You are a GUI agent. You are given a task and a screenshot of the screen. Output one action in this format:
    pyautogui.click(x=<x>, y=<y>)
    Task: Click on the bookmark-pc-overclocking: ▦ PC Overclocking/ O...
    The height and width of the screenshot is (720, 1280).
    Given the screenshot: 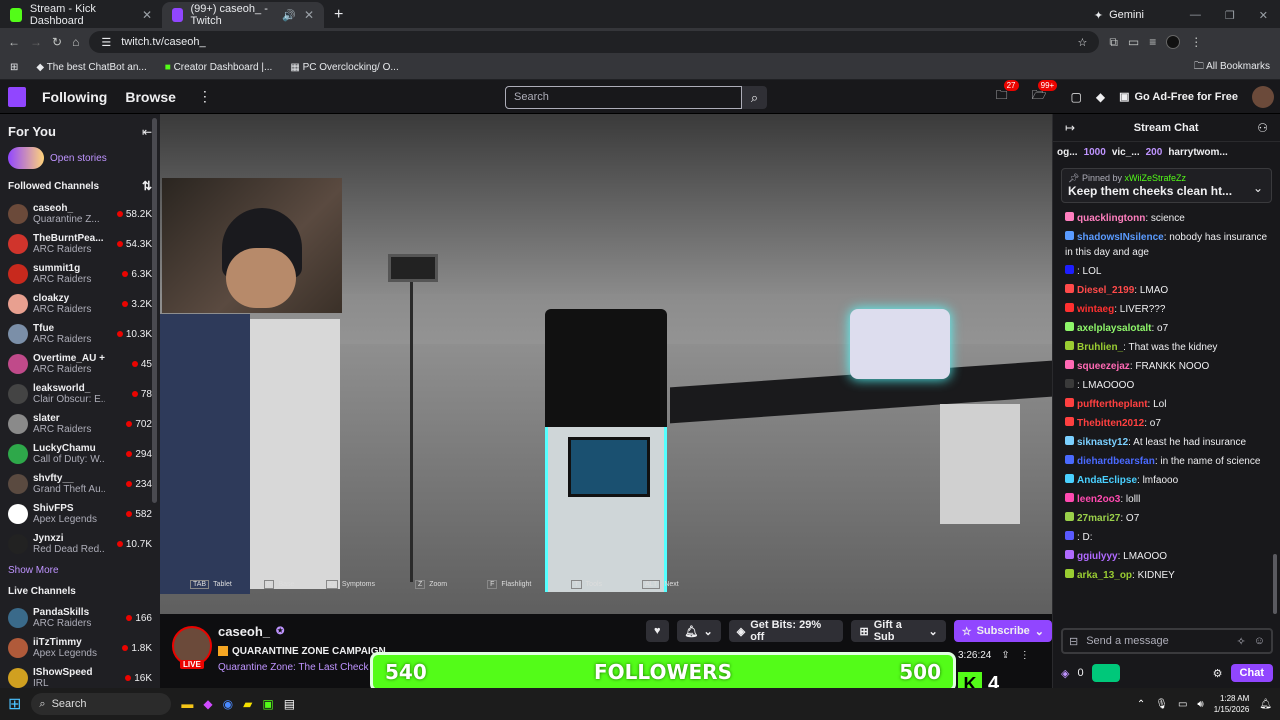 What is the action you would take?
    pyautogui.click(x=344, y=67)
    